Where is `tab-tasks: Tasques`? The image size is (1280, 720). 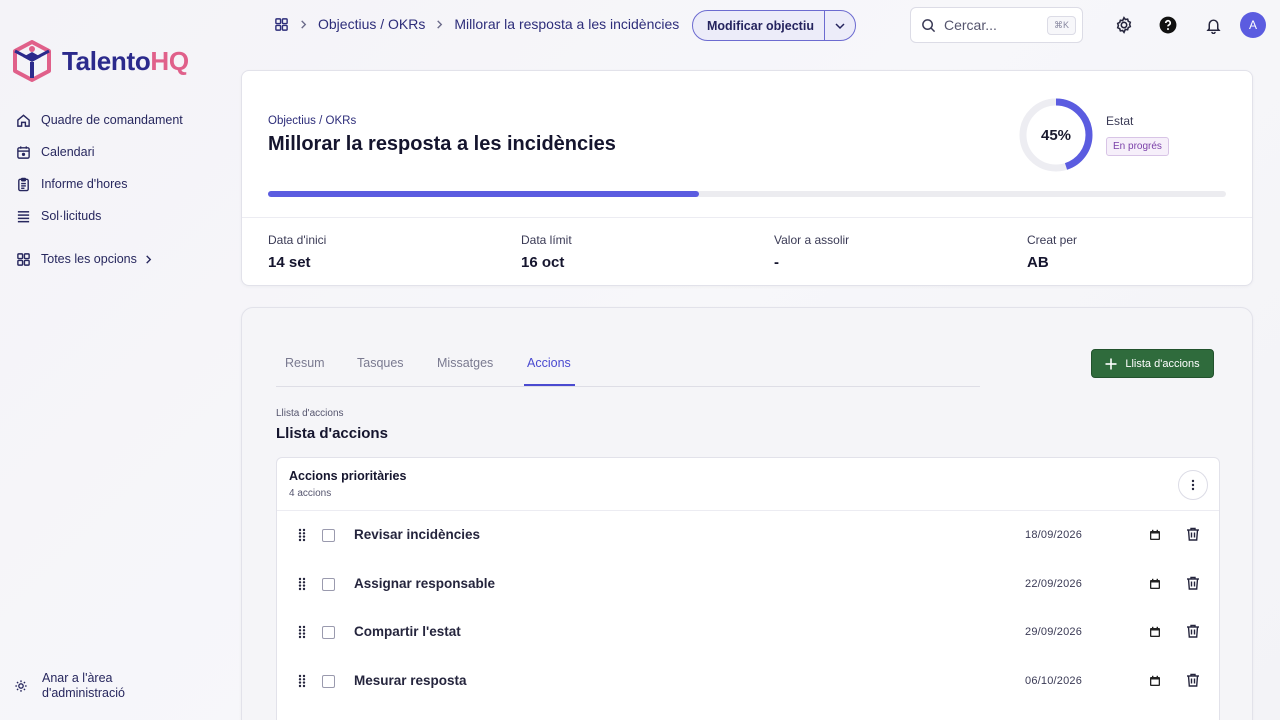 tab-tasks: Tasques is located at coordinates (380, 363).